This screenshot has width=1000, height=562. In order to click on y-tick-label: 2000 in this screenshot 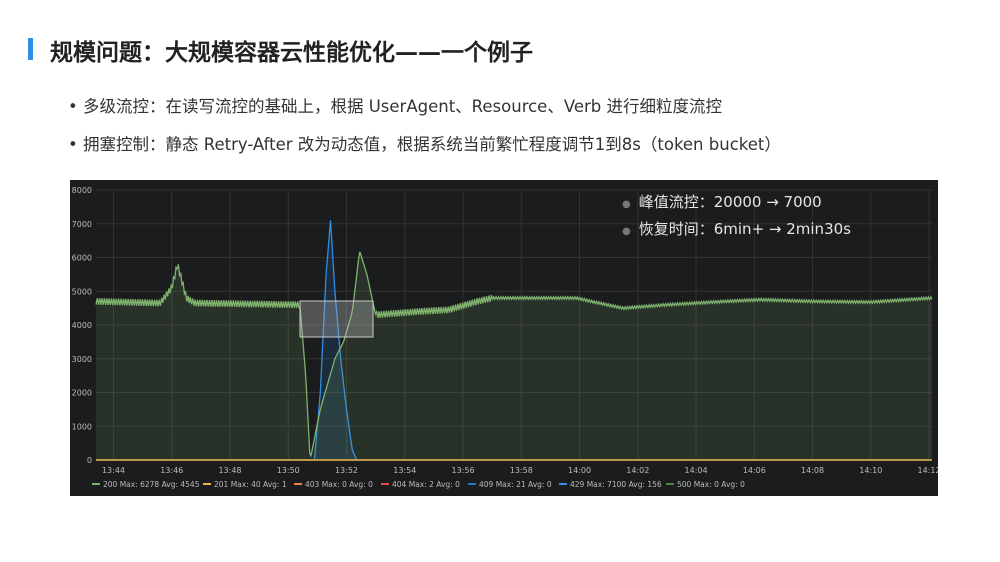, I will do `click(82, 393)`.